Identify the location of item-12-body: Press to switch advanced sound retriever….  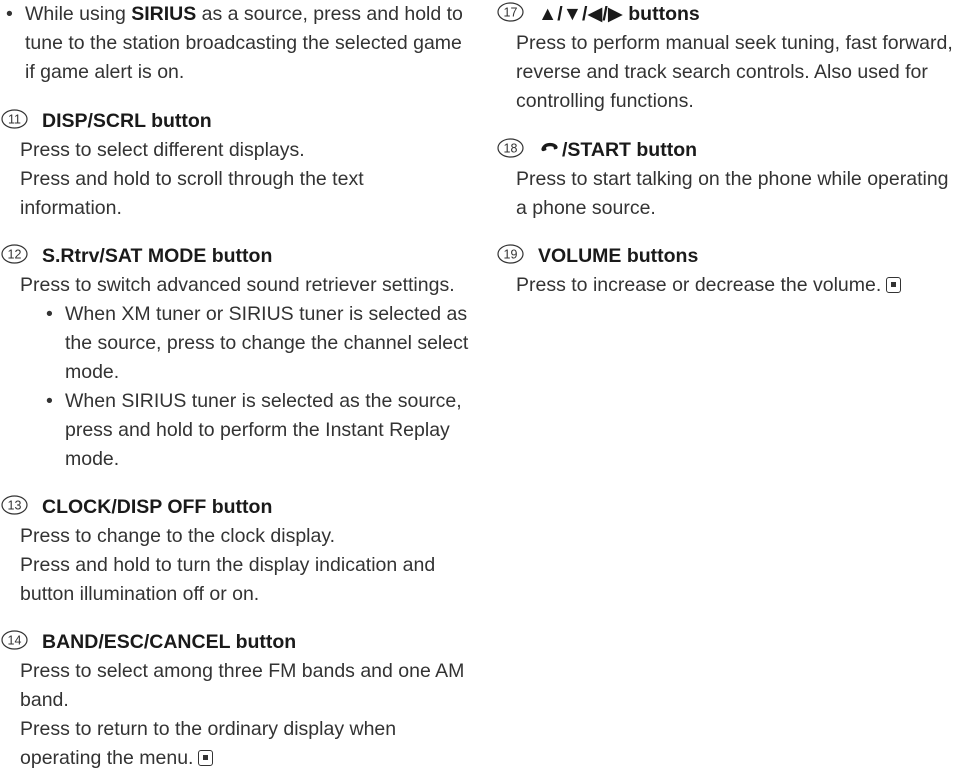
(235, 372).